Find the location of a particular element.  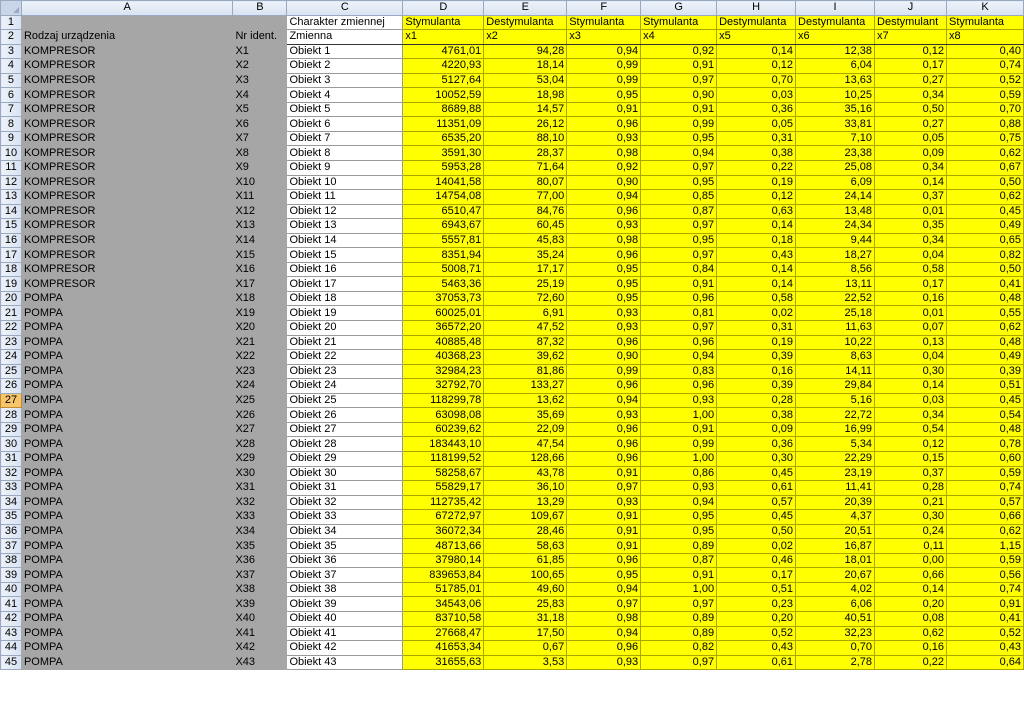

cell-k14: 0,45 is located at coordinates (984, 211).